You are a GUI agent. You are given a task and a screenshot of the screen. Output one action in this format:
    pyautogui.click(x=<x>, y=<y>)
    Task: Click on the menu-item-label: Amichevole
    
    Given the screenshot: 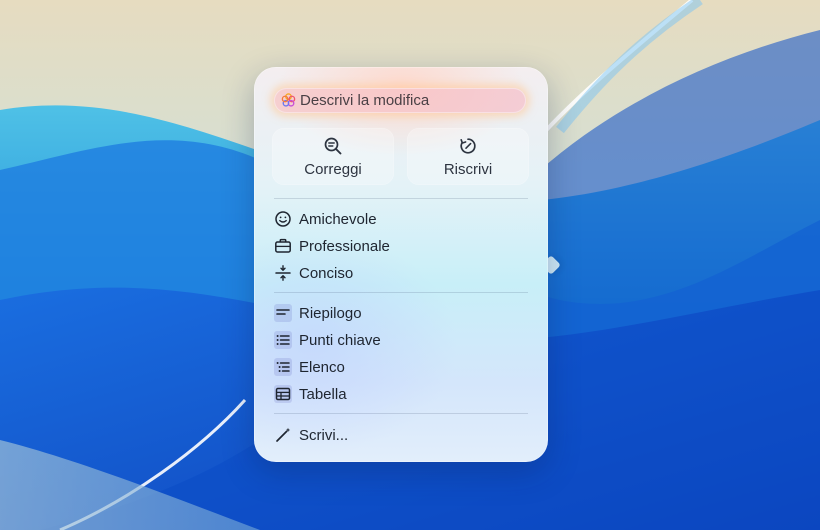 What is the action you would take?
    pyautogui.click(x=338, y=219)
    